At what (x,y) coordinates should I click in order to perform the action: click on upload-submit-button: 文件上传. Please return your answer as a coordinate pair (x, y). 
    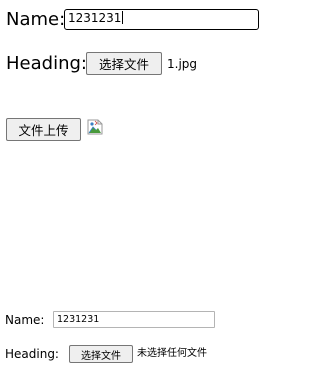
    Looking at the image, I should click on (43, 129).